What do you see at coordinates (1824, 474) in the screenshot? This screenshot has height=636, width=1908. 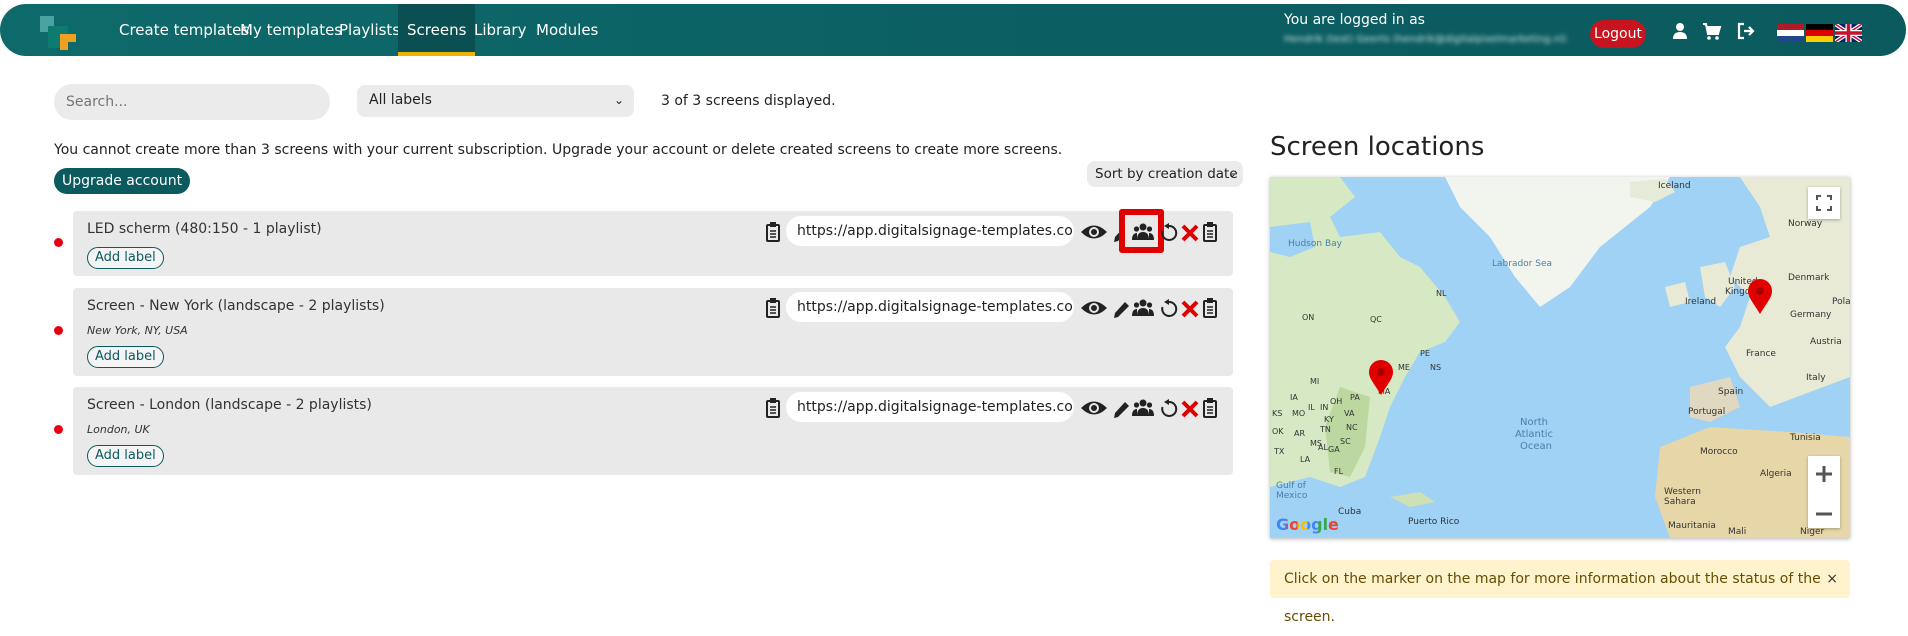 I see `zoom-in-icon` at bounding box center [1824, 474].